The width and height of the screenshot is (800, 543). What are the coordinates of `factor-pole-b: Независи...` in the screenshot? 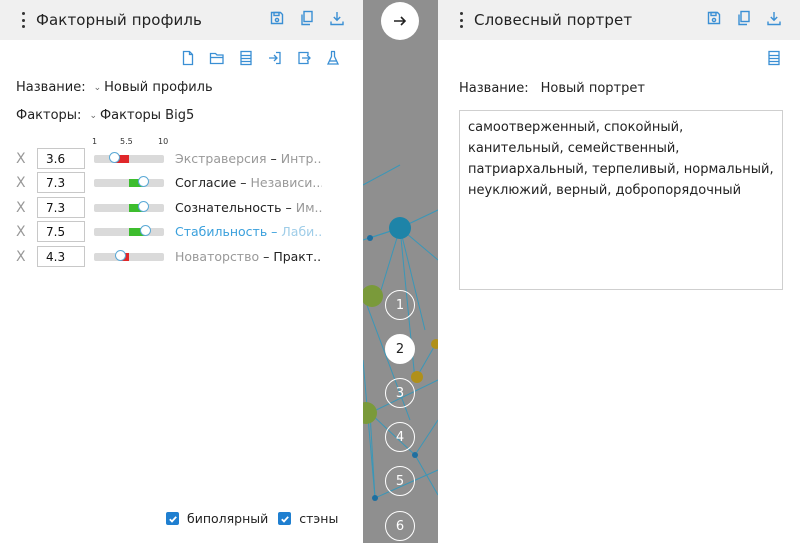 It's located at (286, 182).